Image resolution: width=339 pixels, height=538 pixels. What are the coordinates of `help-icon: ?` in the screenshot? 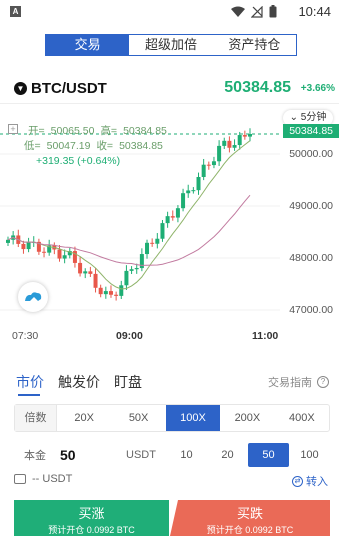 It's located at (323, 382).